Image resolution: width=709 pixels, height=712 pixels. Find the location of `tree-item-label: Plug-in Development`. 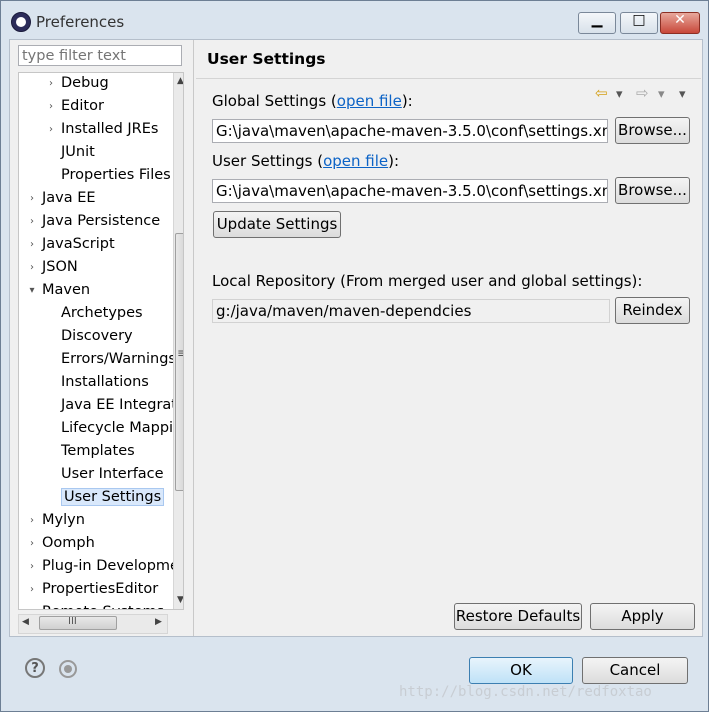

tree-item-label: Plug-in Development is located at coordinates (113, 566).